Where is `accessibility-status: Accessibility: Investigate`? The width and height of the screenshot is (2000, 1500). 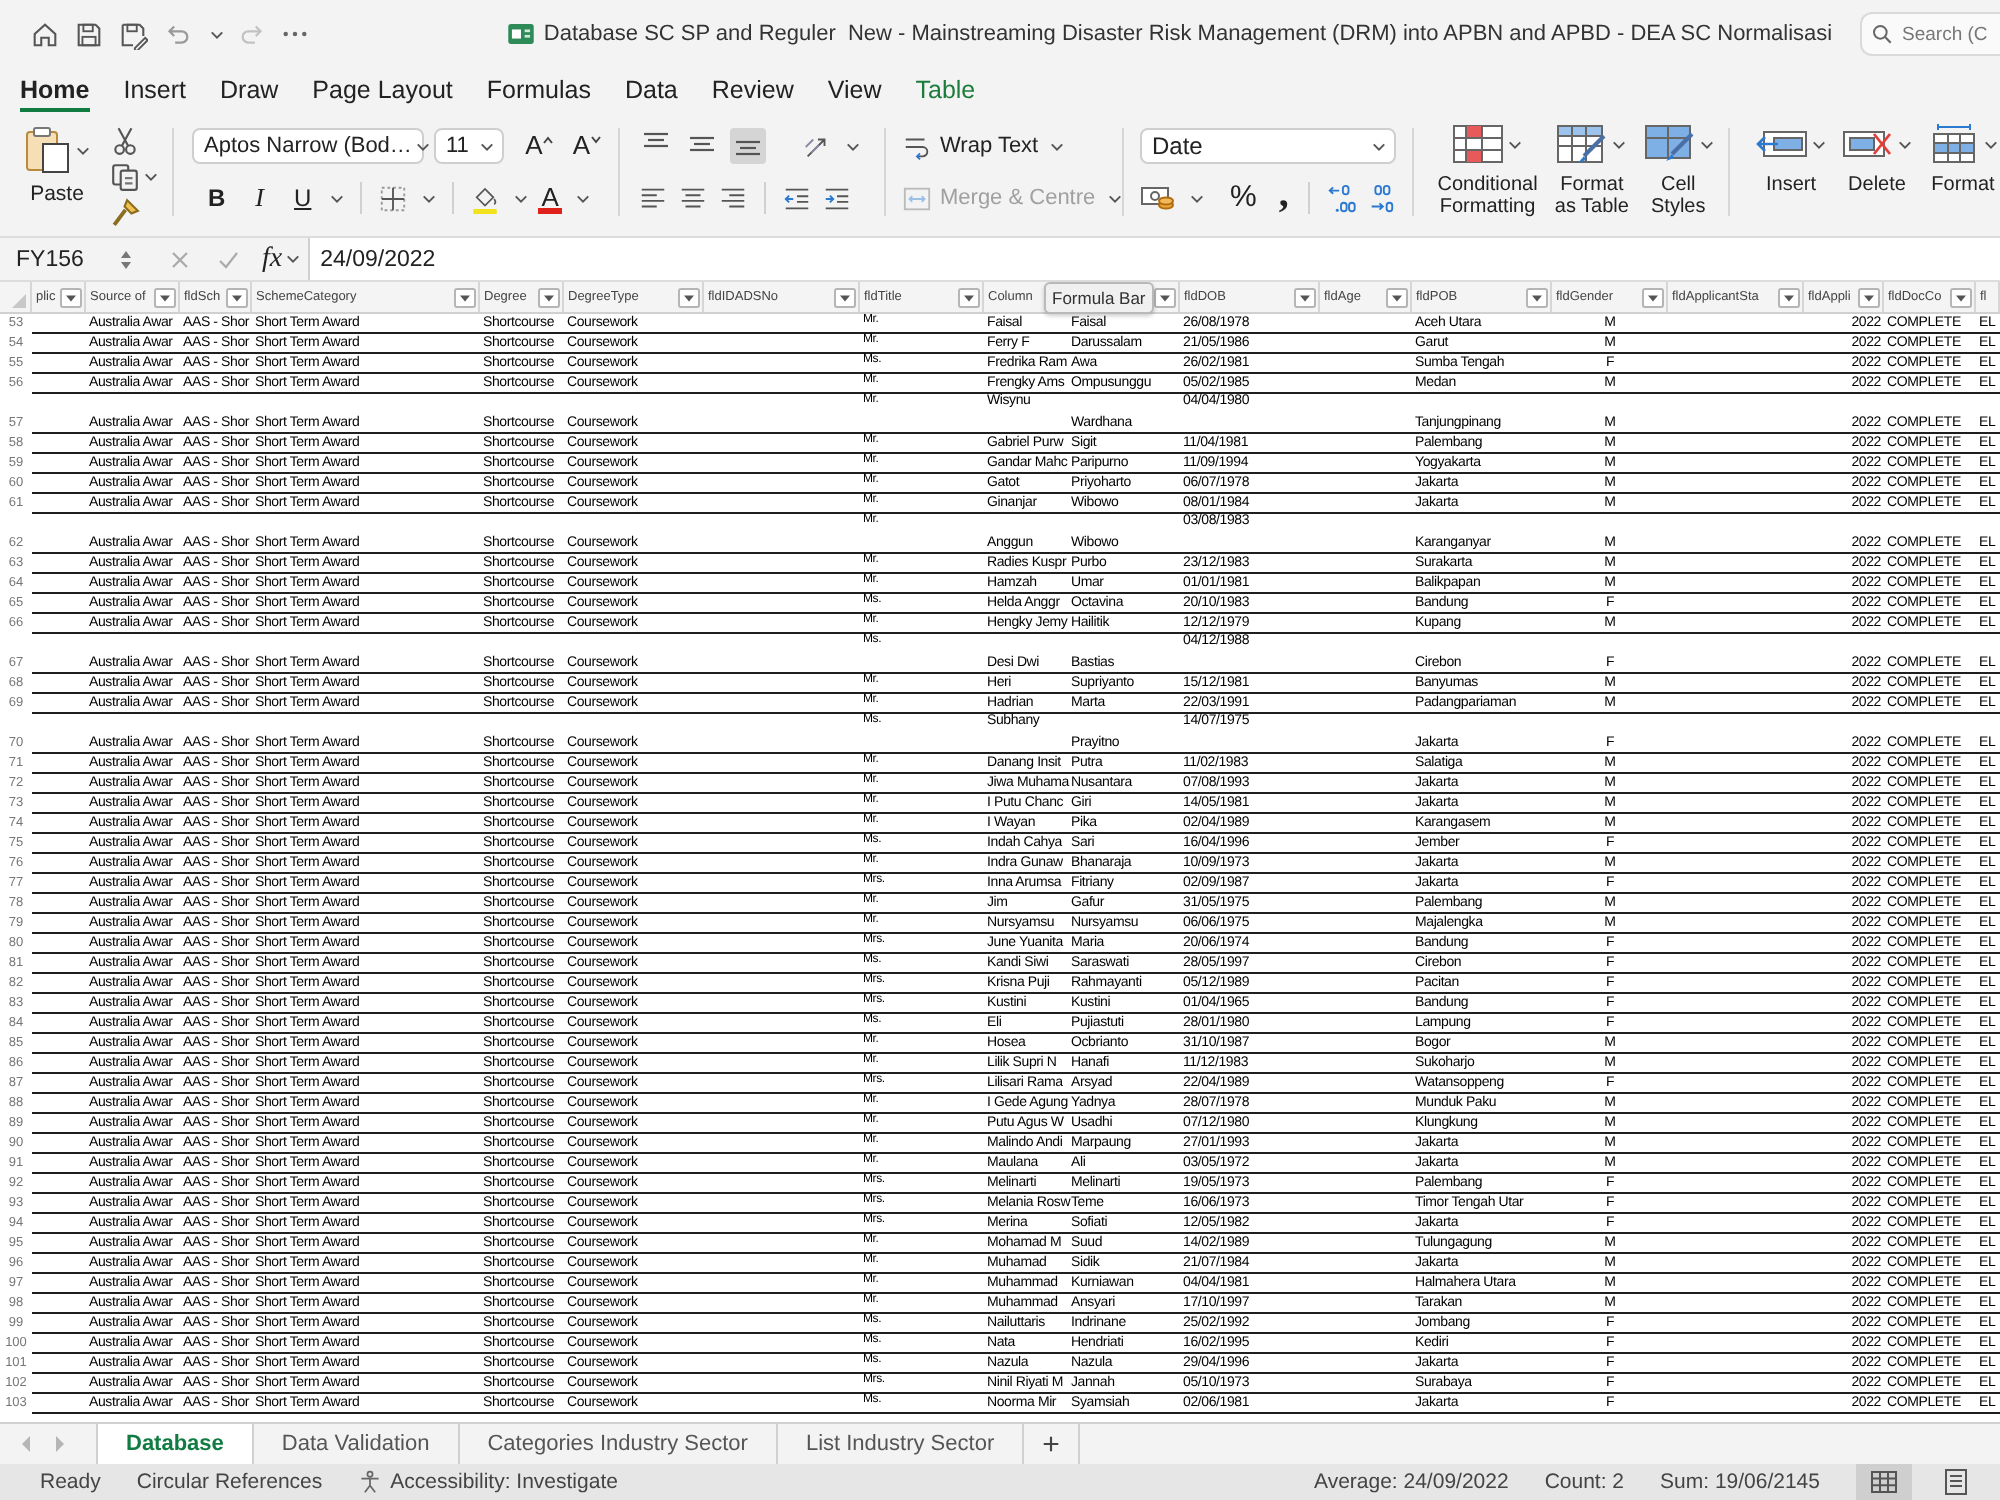 accessibility-status: Accessibility: Investigate is located at coordinates (504, 1482).